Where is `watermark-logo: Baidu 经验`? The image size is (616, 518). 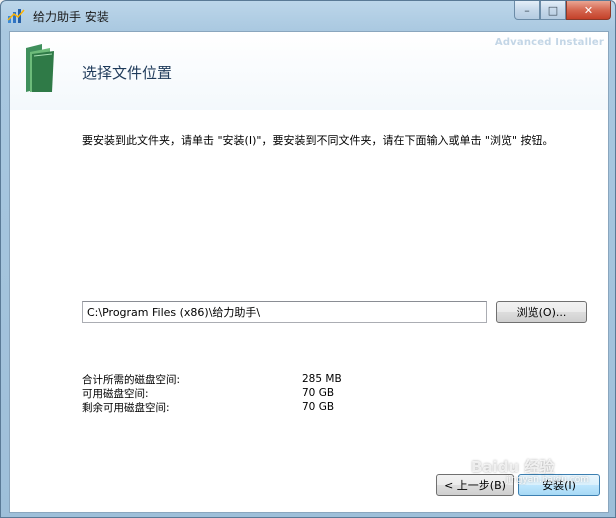
watermark-logo: Baidu 经验 is located at coordinates (513, 467).